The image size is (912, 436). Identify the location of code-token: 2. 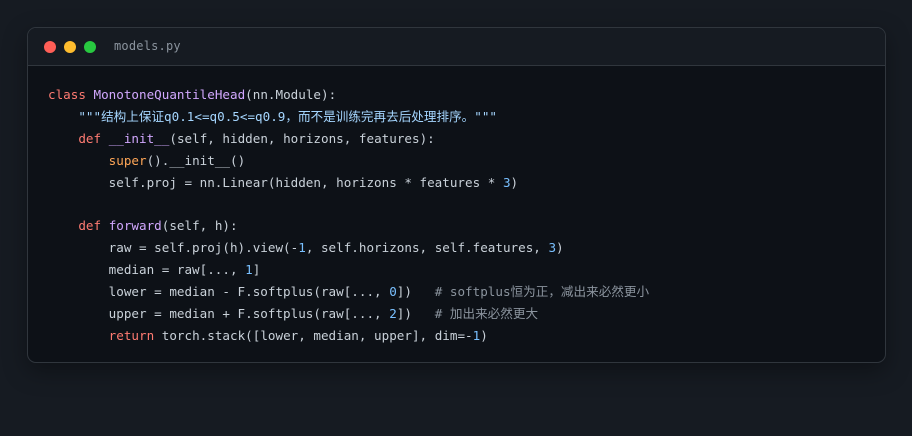
(393, 313).